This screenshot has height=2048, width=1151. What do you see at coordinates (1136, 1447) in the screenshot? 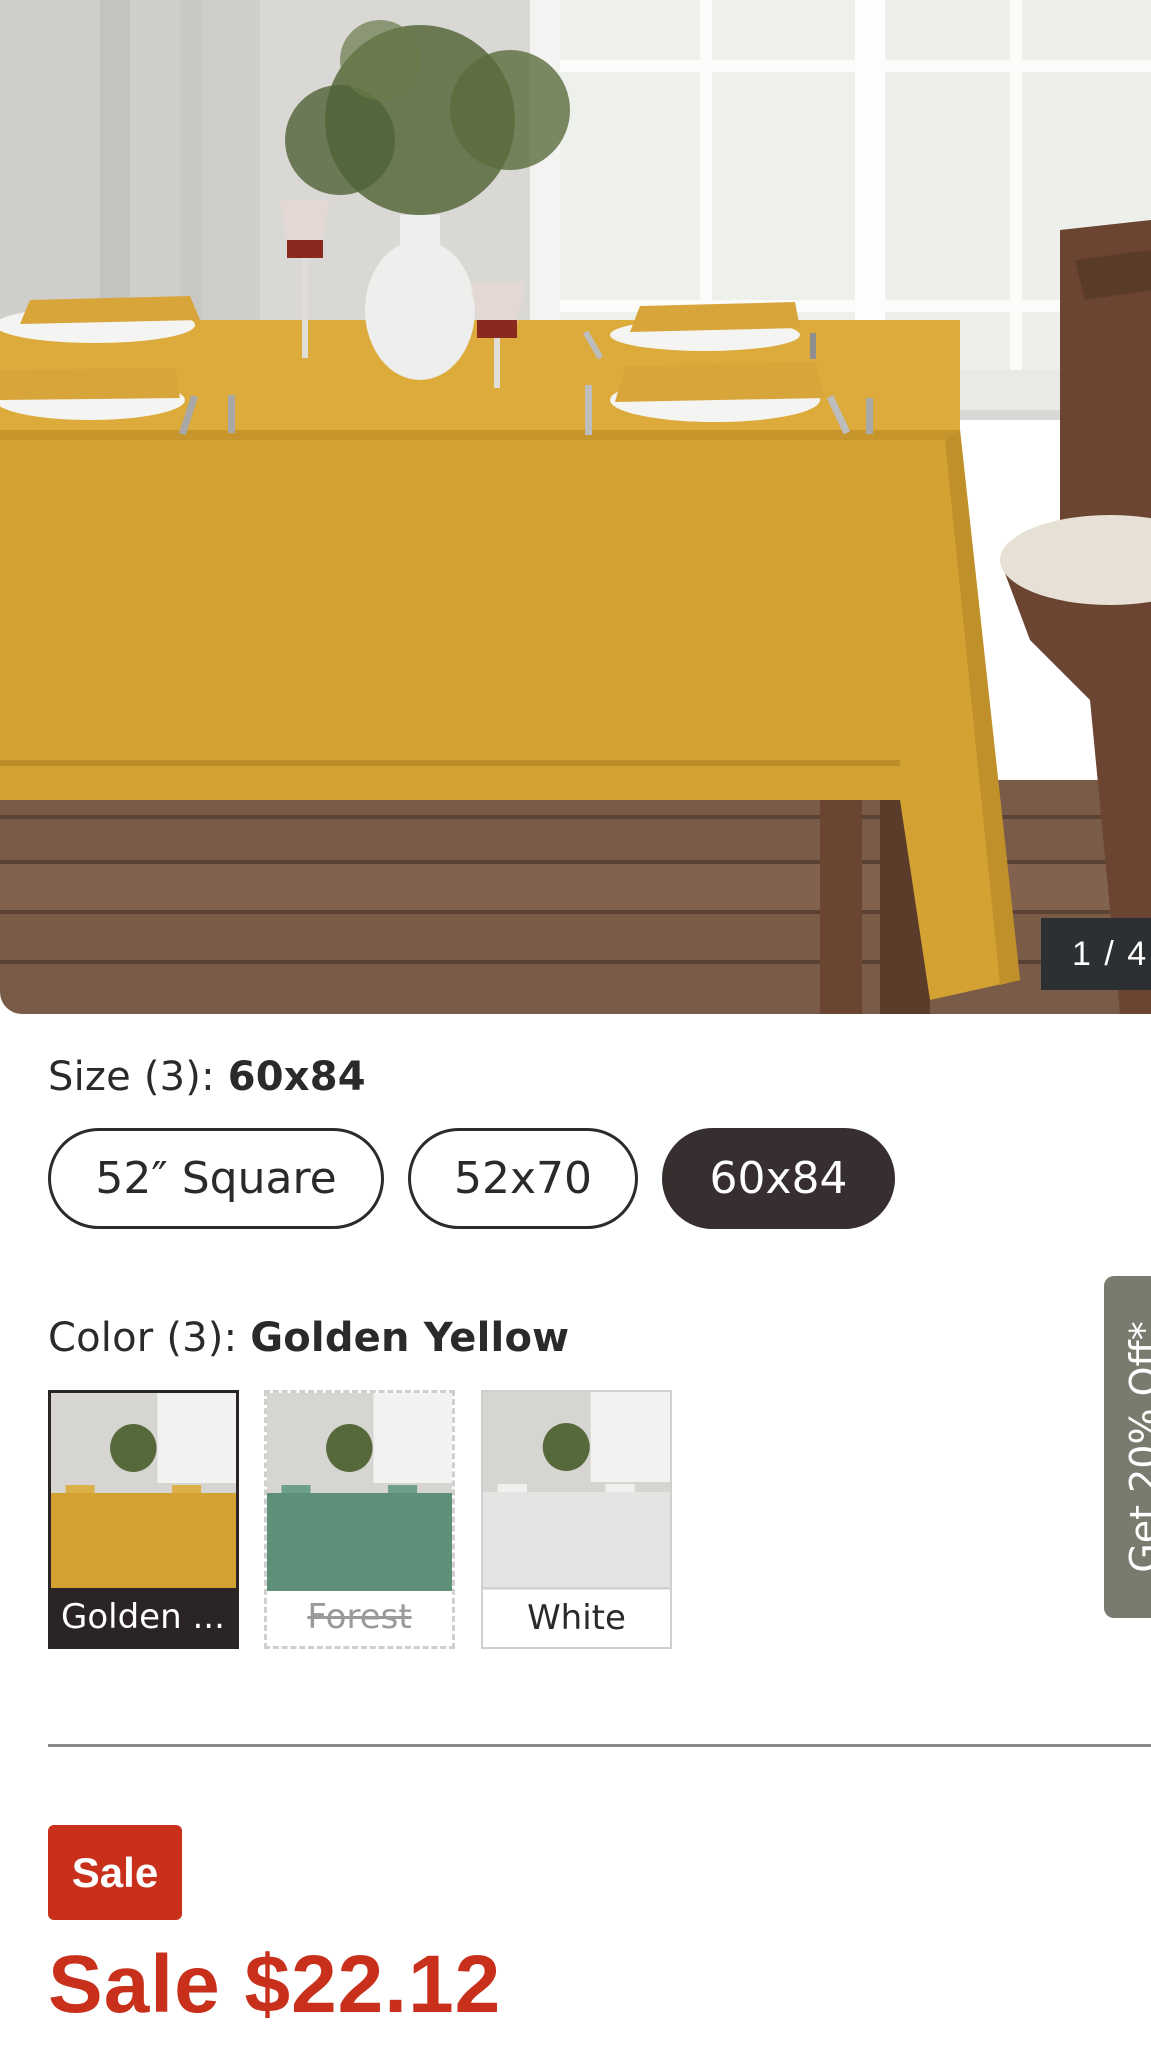
I see `promo-tab-text: Get 20% Off*` at bounding box center [1136, 1447].